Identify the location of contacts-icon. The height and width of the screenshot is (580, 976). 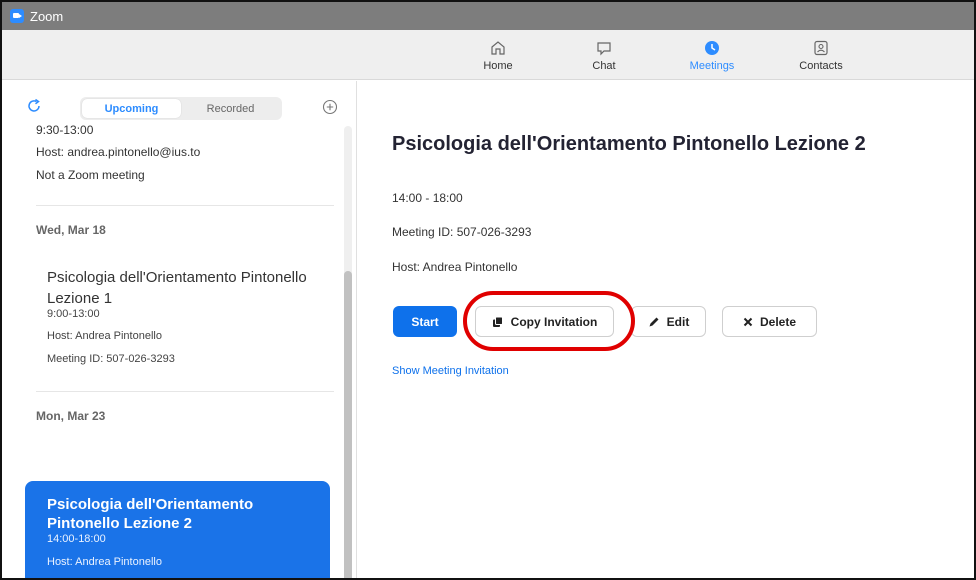
(821, 47).